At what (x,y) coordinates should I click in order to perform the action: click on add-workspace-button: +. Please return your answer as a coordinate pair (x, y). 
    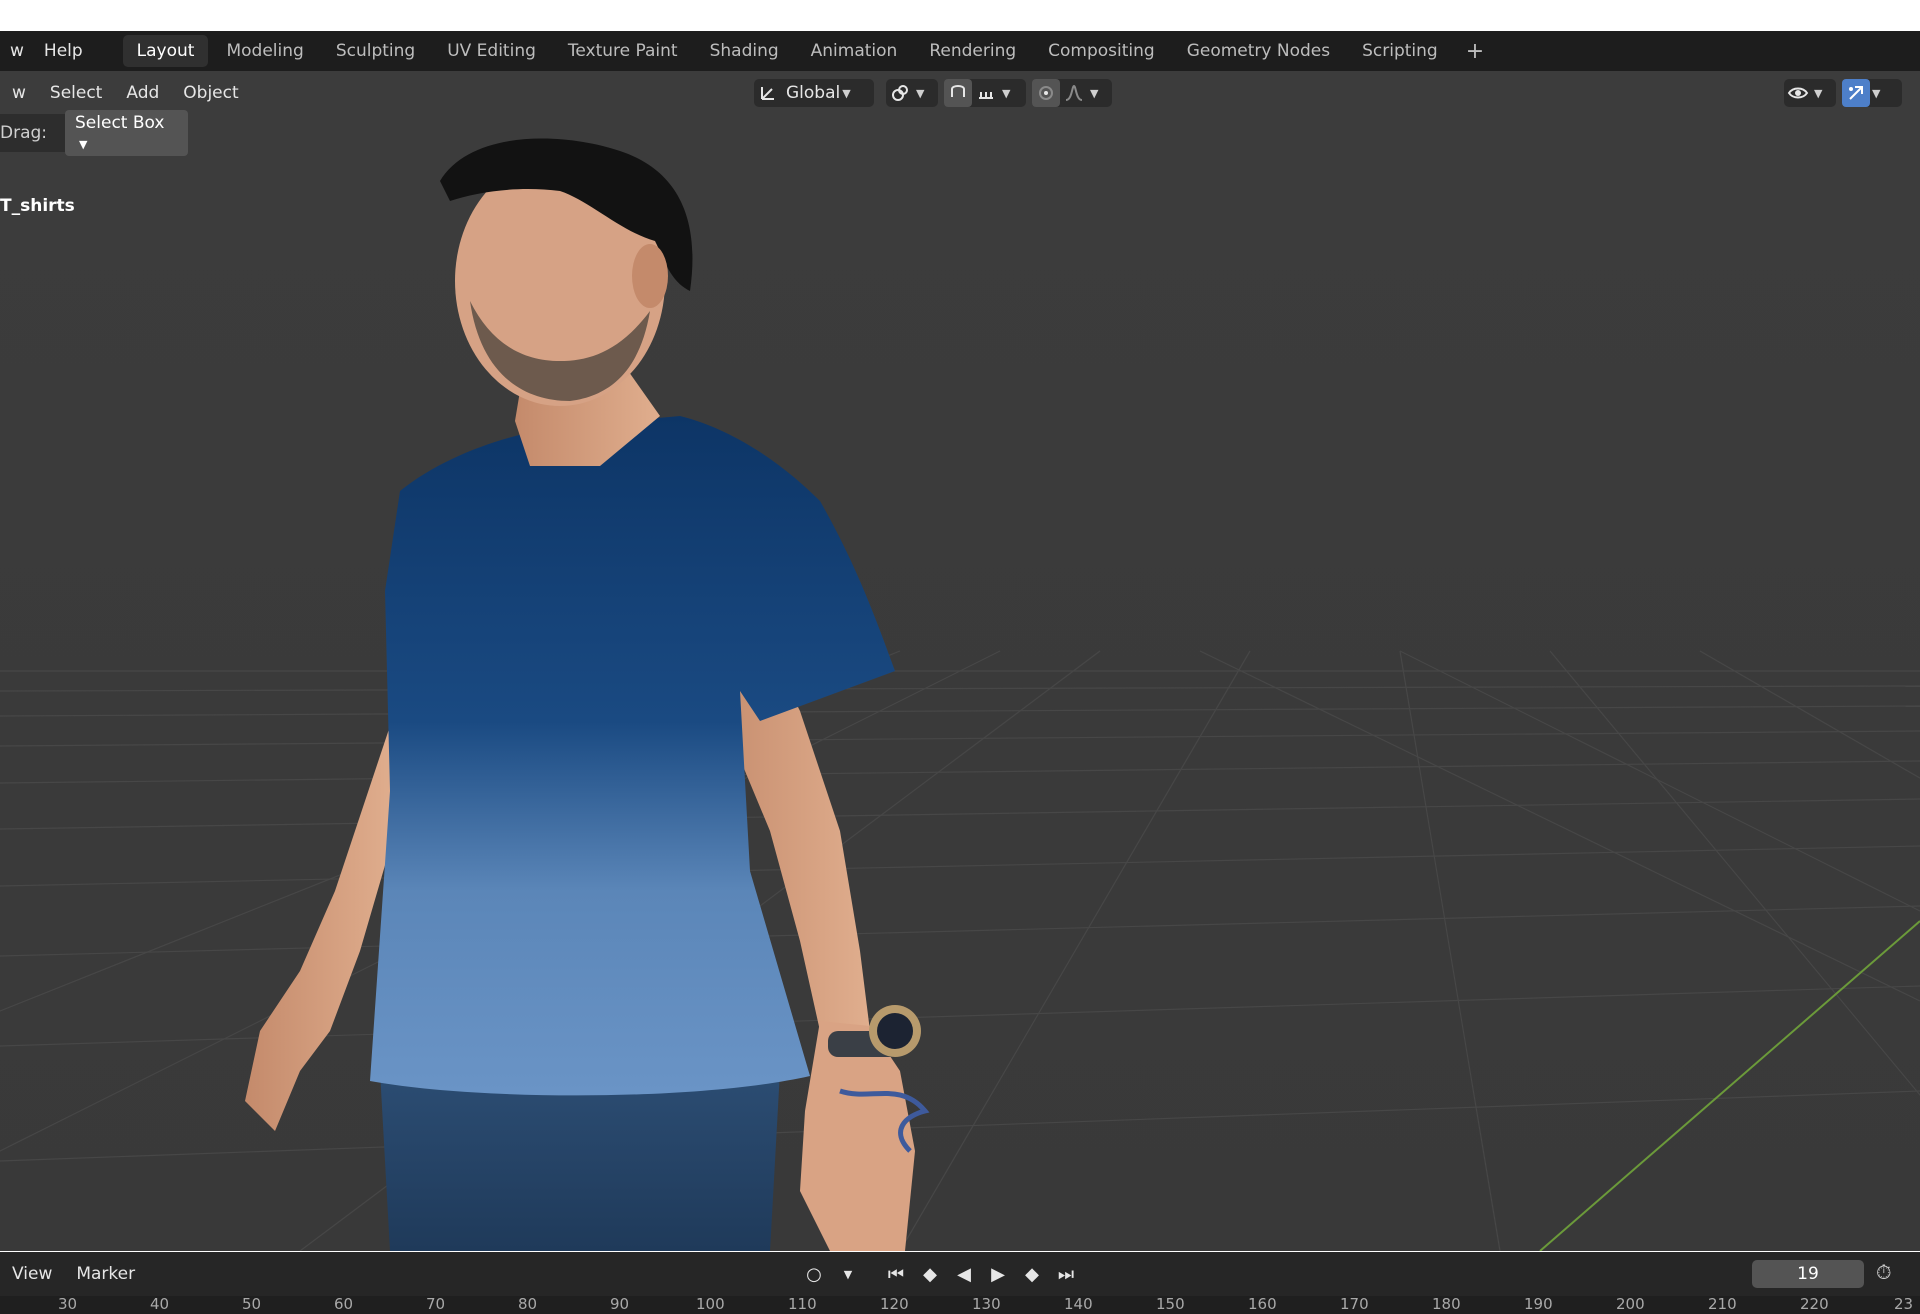
    Looking at the image, I should click on (1475, 51).